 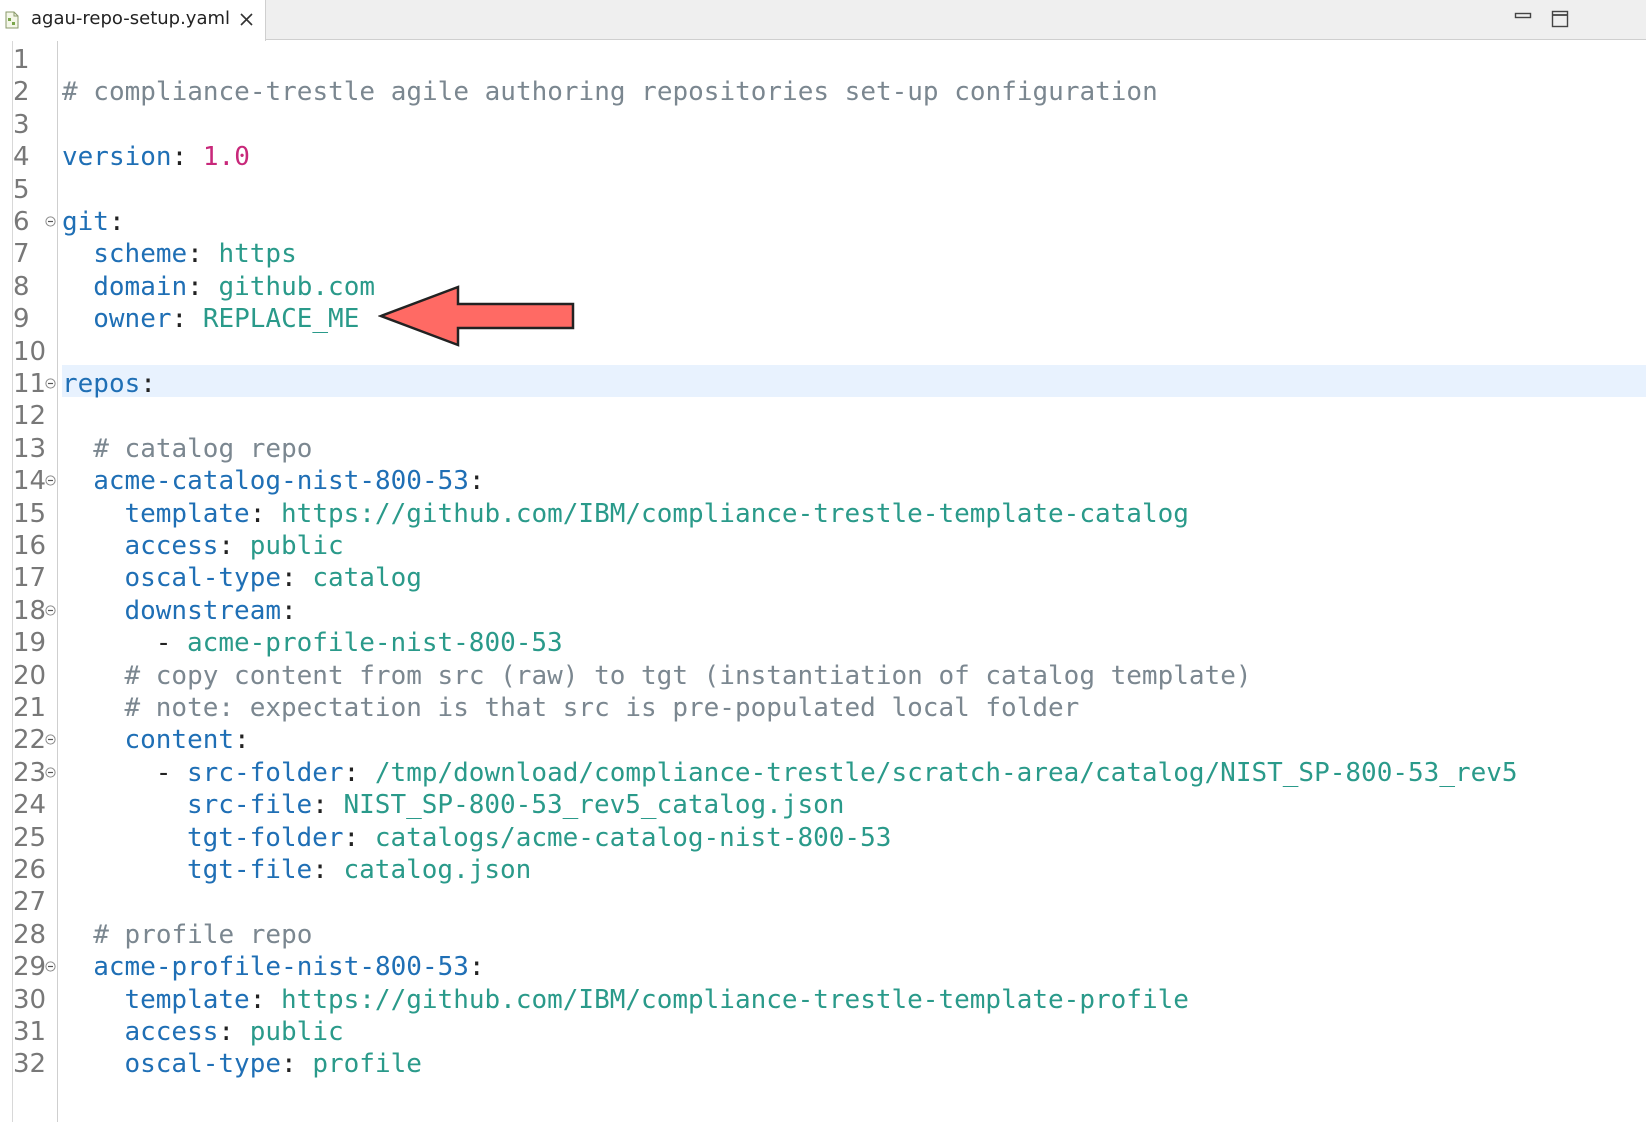 I want to click on yaml-key: oscal-type, so click(x=203, y=578).